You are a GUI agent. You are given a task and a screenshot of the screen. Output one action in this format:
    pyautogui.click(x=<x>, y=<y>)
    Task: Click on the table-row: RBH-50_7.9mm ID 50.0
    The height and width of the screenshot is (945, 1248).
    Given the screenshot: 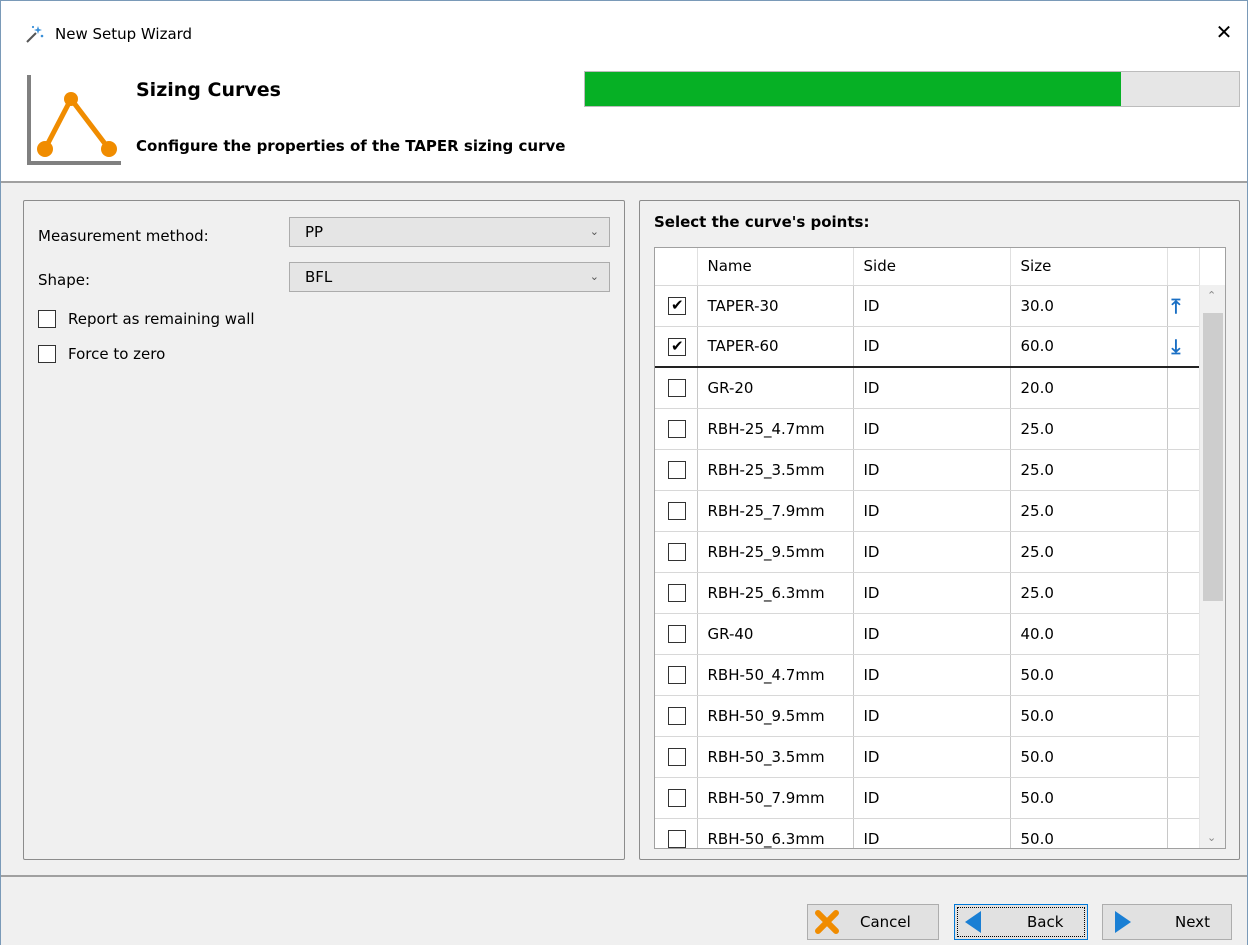 What is the action you would take?
    pyautogui.click(x=927, y=798)
    